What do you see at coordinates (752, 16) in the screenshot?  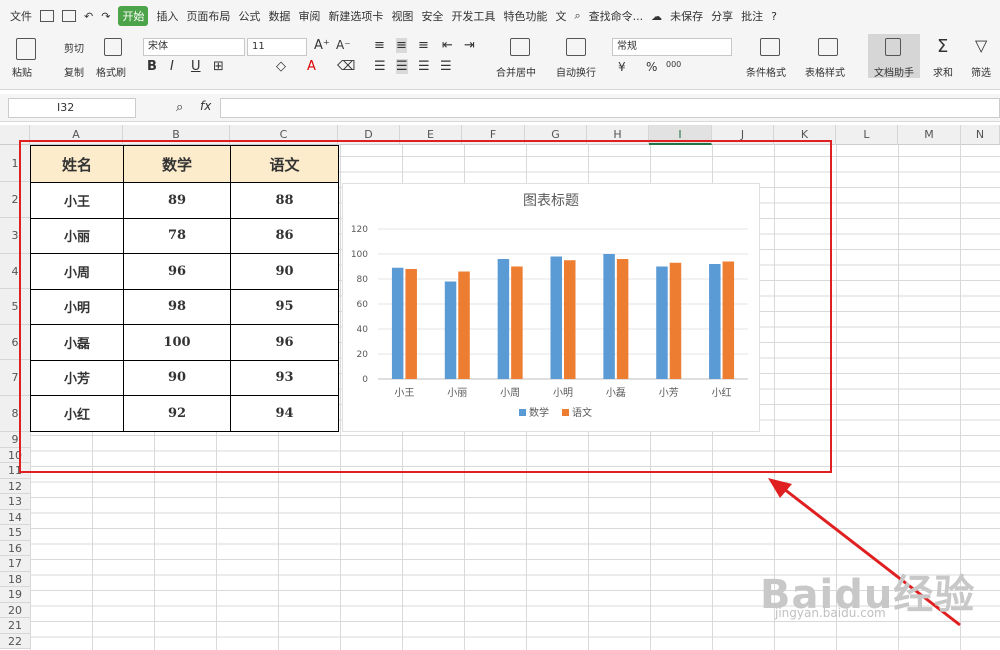 I see `comment-button: 批注` at bounding box center [752, 16].